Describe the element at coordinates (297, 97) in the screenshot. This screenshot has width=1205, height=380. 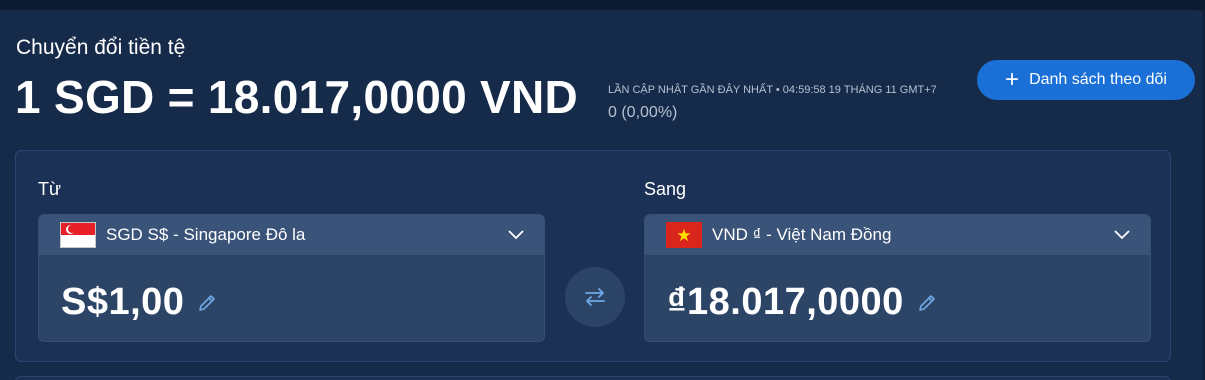
I see `exchange-rate-headline: 1 SGD = 18.017,0000 VND` at that location.